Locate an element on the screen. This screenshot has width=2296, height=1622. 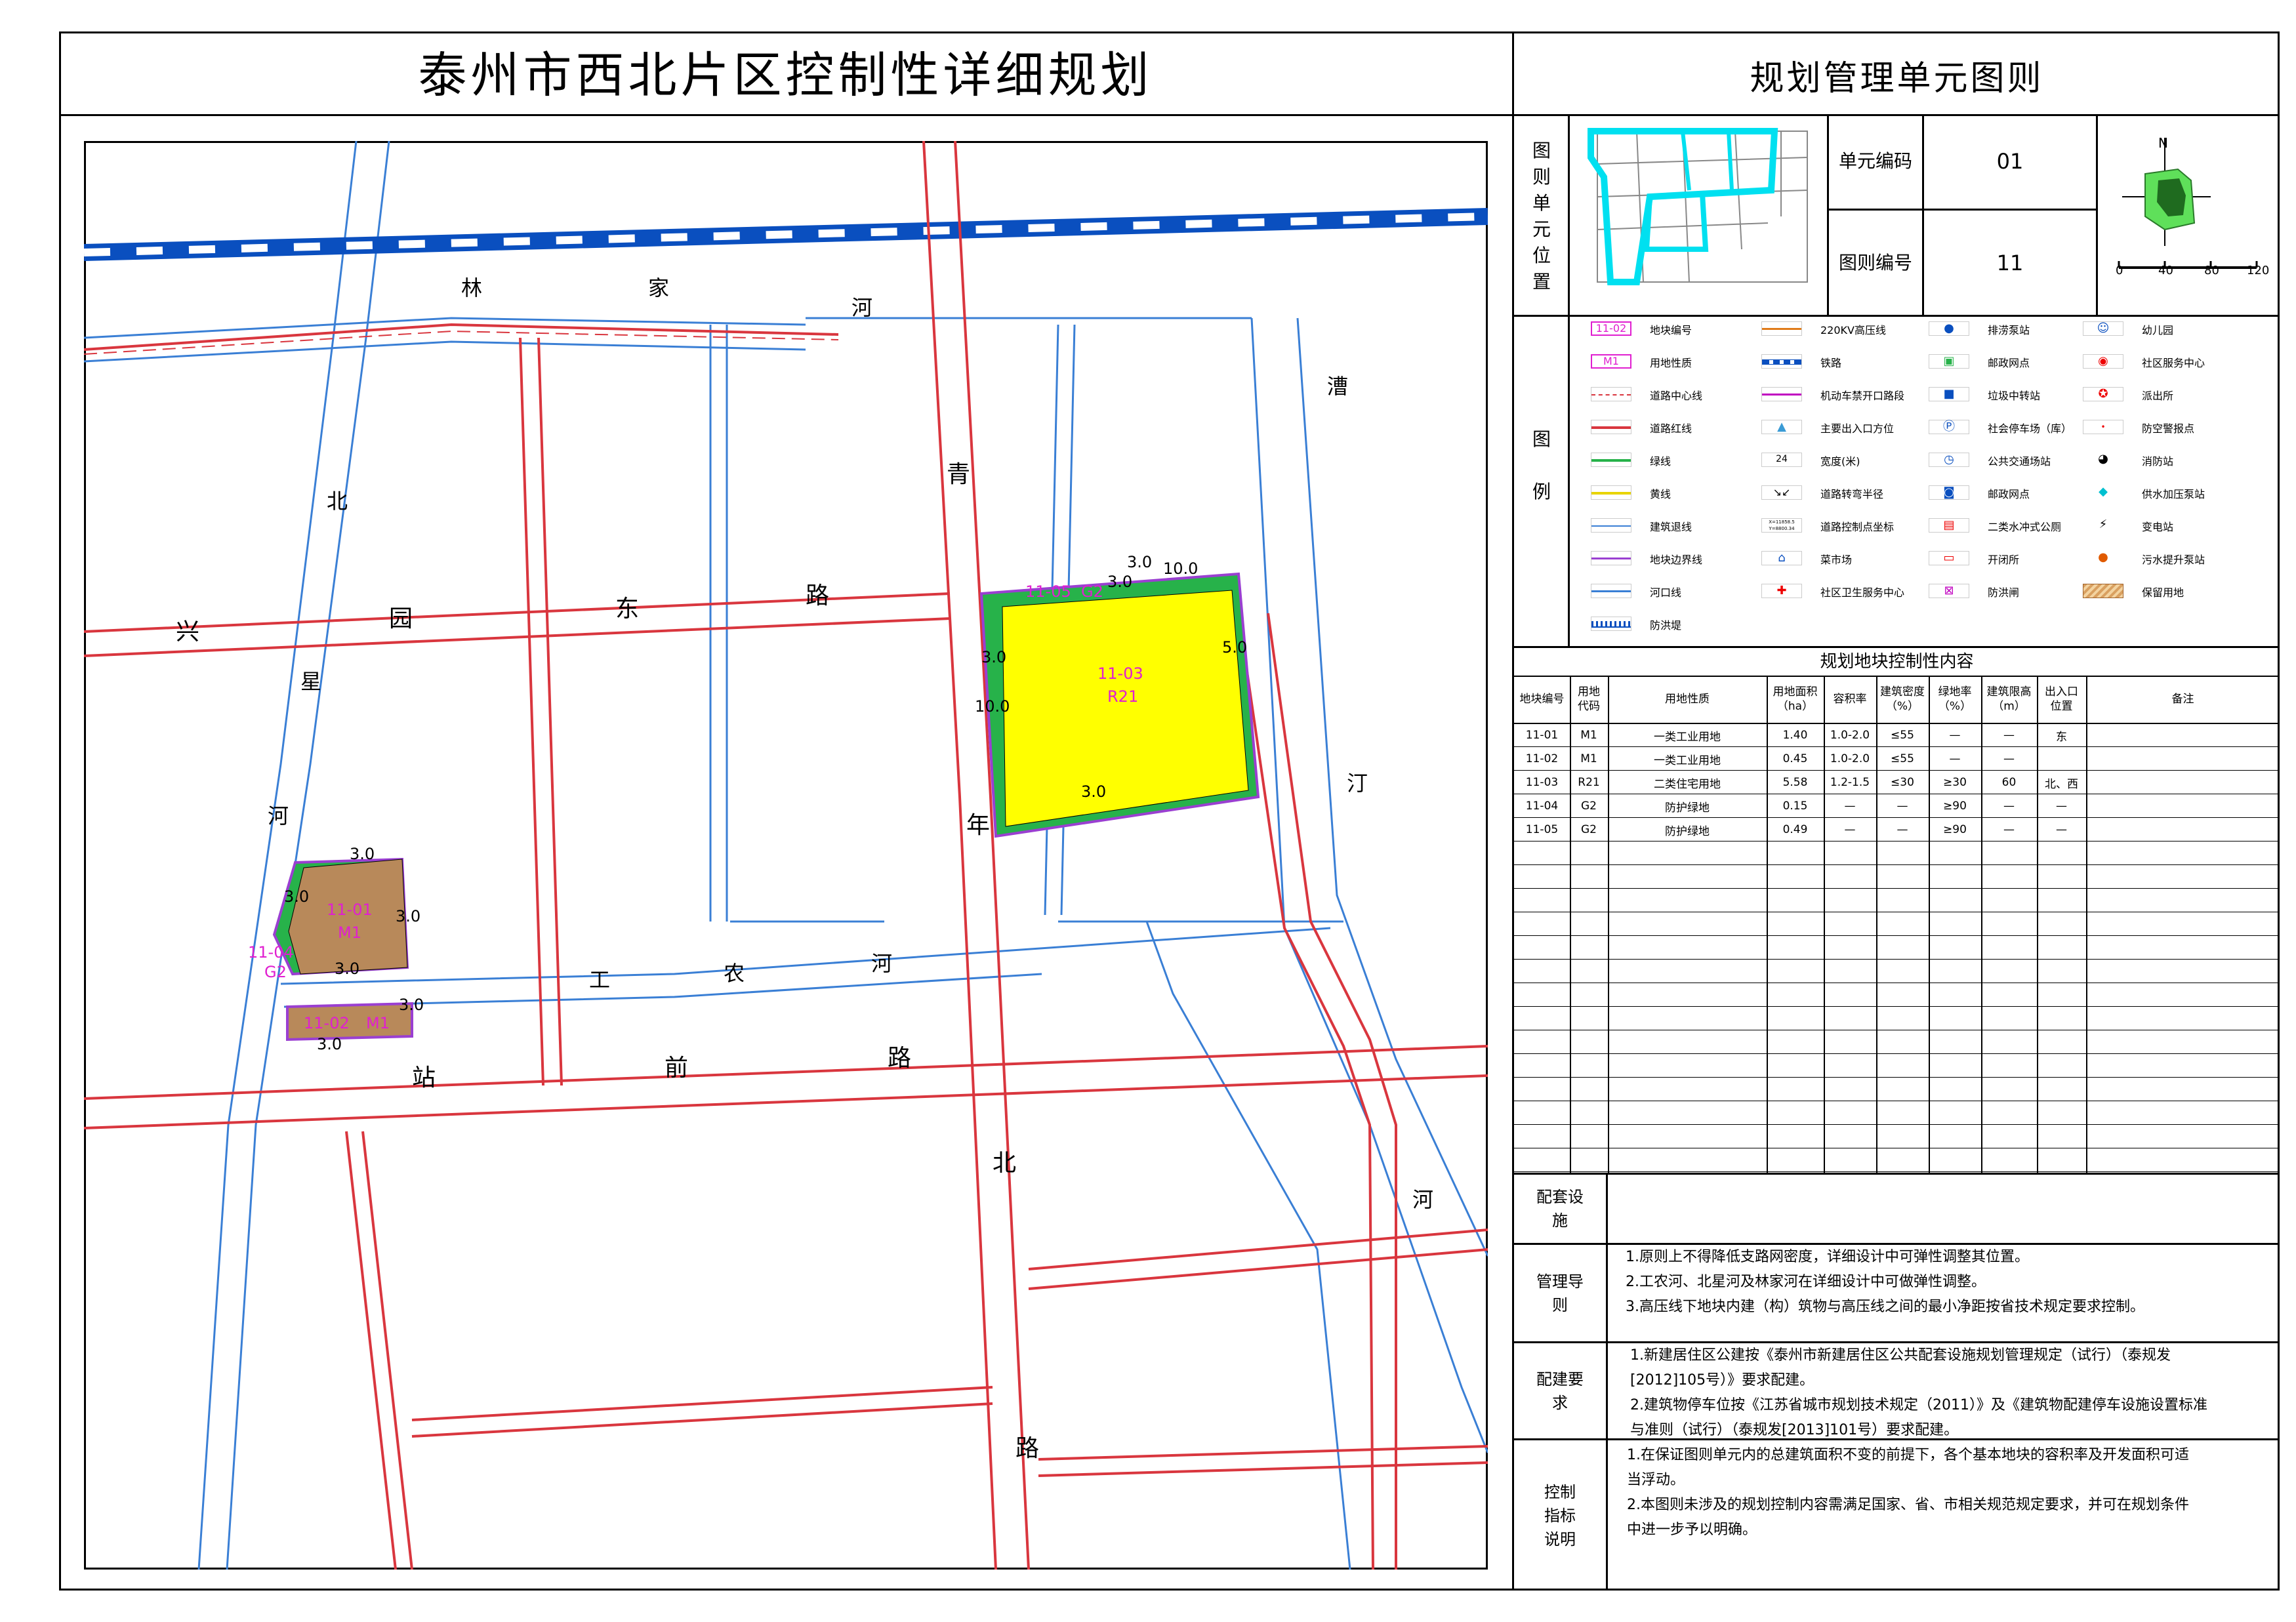
legend-text: 黄线 is located at coordinates (1660, 494).